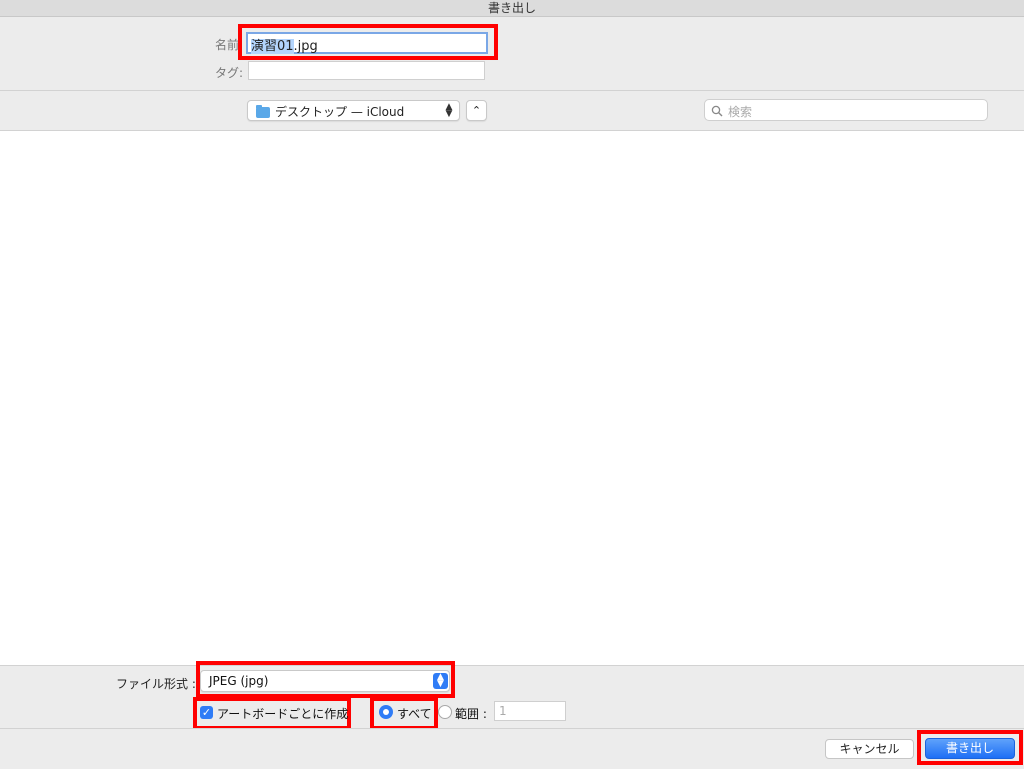  I want to click on search-icon, so click(717, 111).